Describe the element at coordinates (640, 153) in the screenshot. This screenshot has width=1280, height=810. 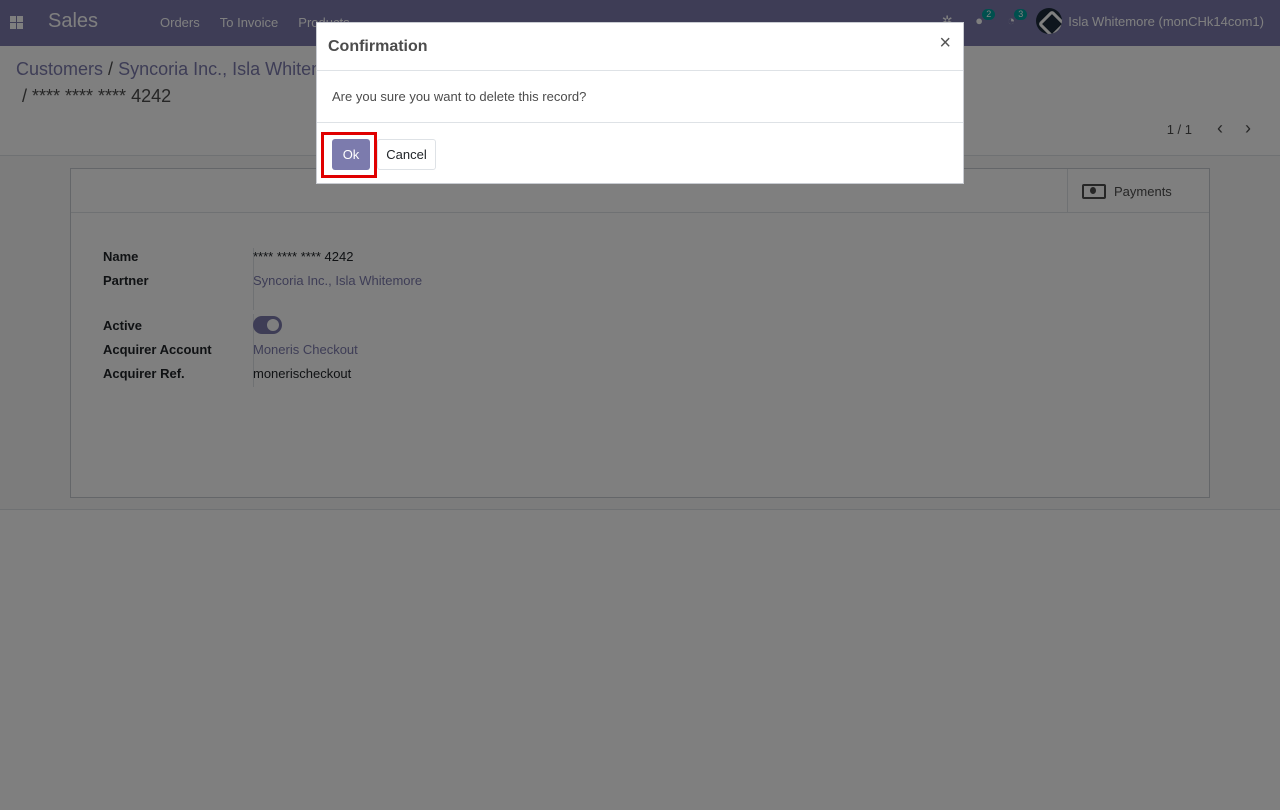
I see `modal-footer: Ok Cancel` at that location.